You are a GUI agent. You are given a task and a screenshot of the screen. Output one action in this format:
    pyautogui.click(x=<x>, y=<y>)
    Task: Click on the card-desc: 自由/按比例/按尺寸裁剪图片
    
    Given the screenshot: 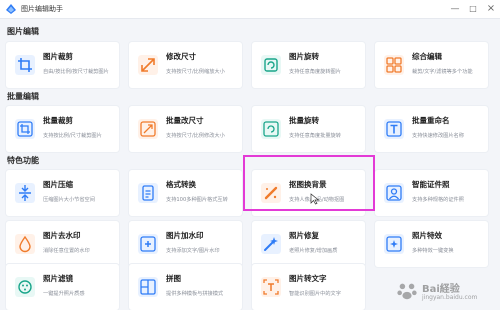 What is the action you would take?
    pyautogui.click(x=76, y=72)
    